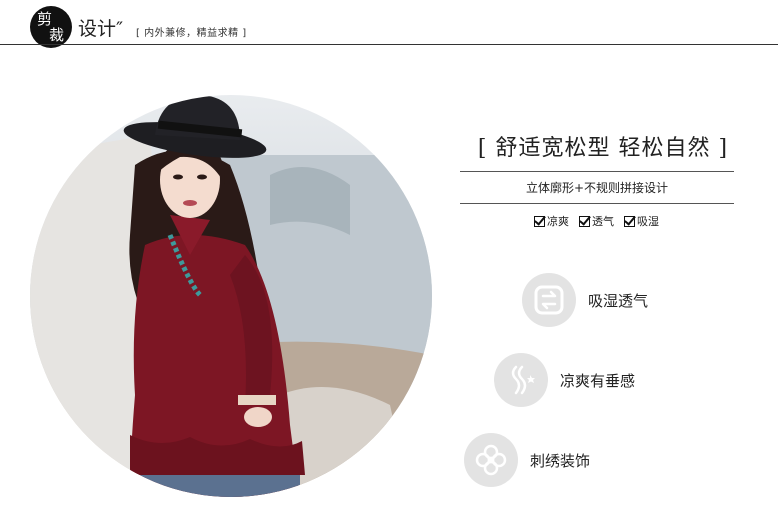 This screenshot has height=532, width=778. Describe the element at coordinates (603, 148) in the screenshot. I see `headline: [ 舒适宽松型 轻松自然 ]` at that location.